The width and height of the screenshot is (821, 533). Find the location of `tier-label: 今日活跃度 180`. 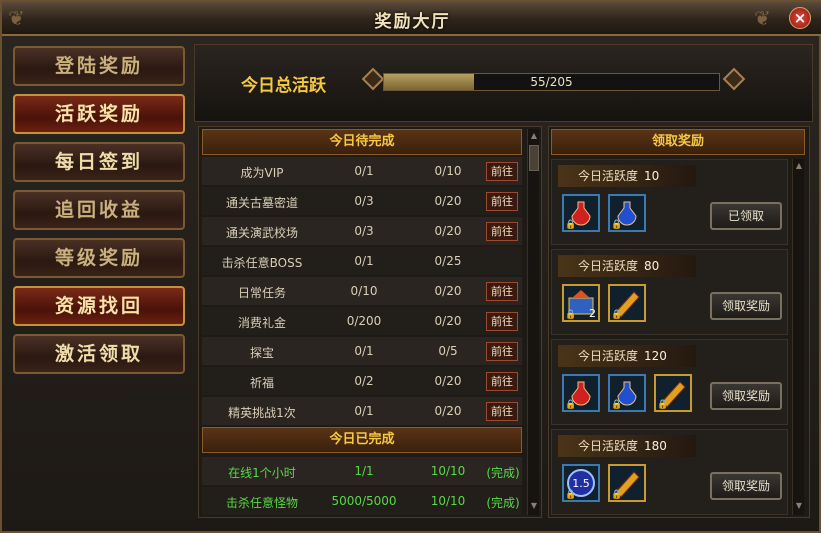

tier-label: 今日活跃度 180 is located at coordinates (627, 446).